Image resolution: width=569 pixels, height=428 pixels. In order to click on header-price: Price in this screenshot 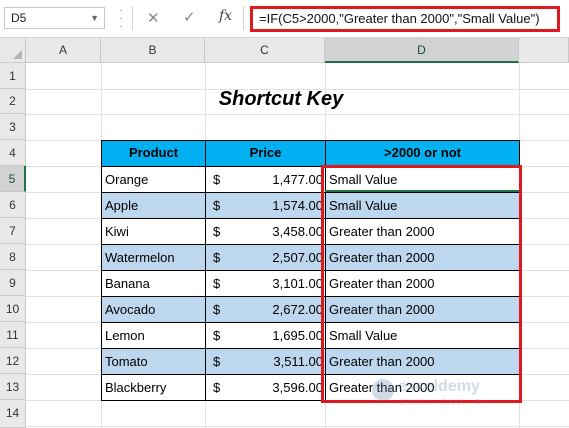, I will do `click(265, 153)`.